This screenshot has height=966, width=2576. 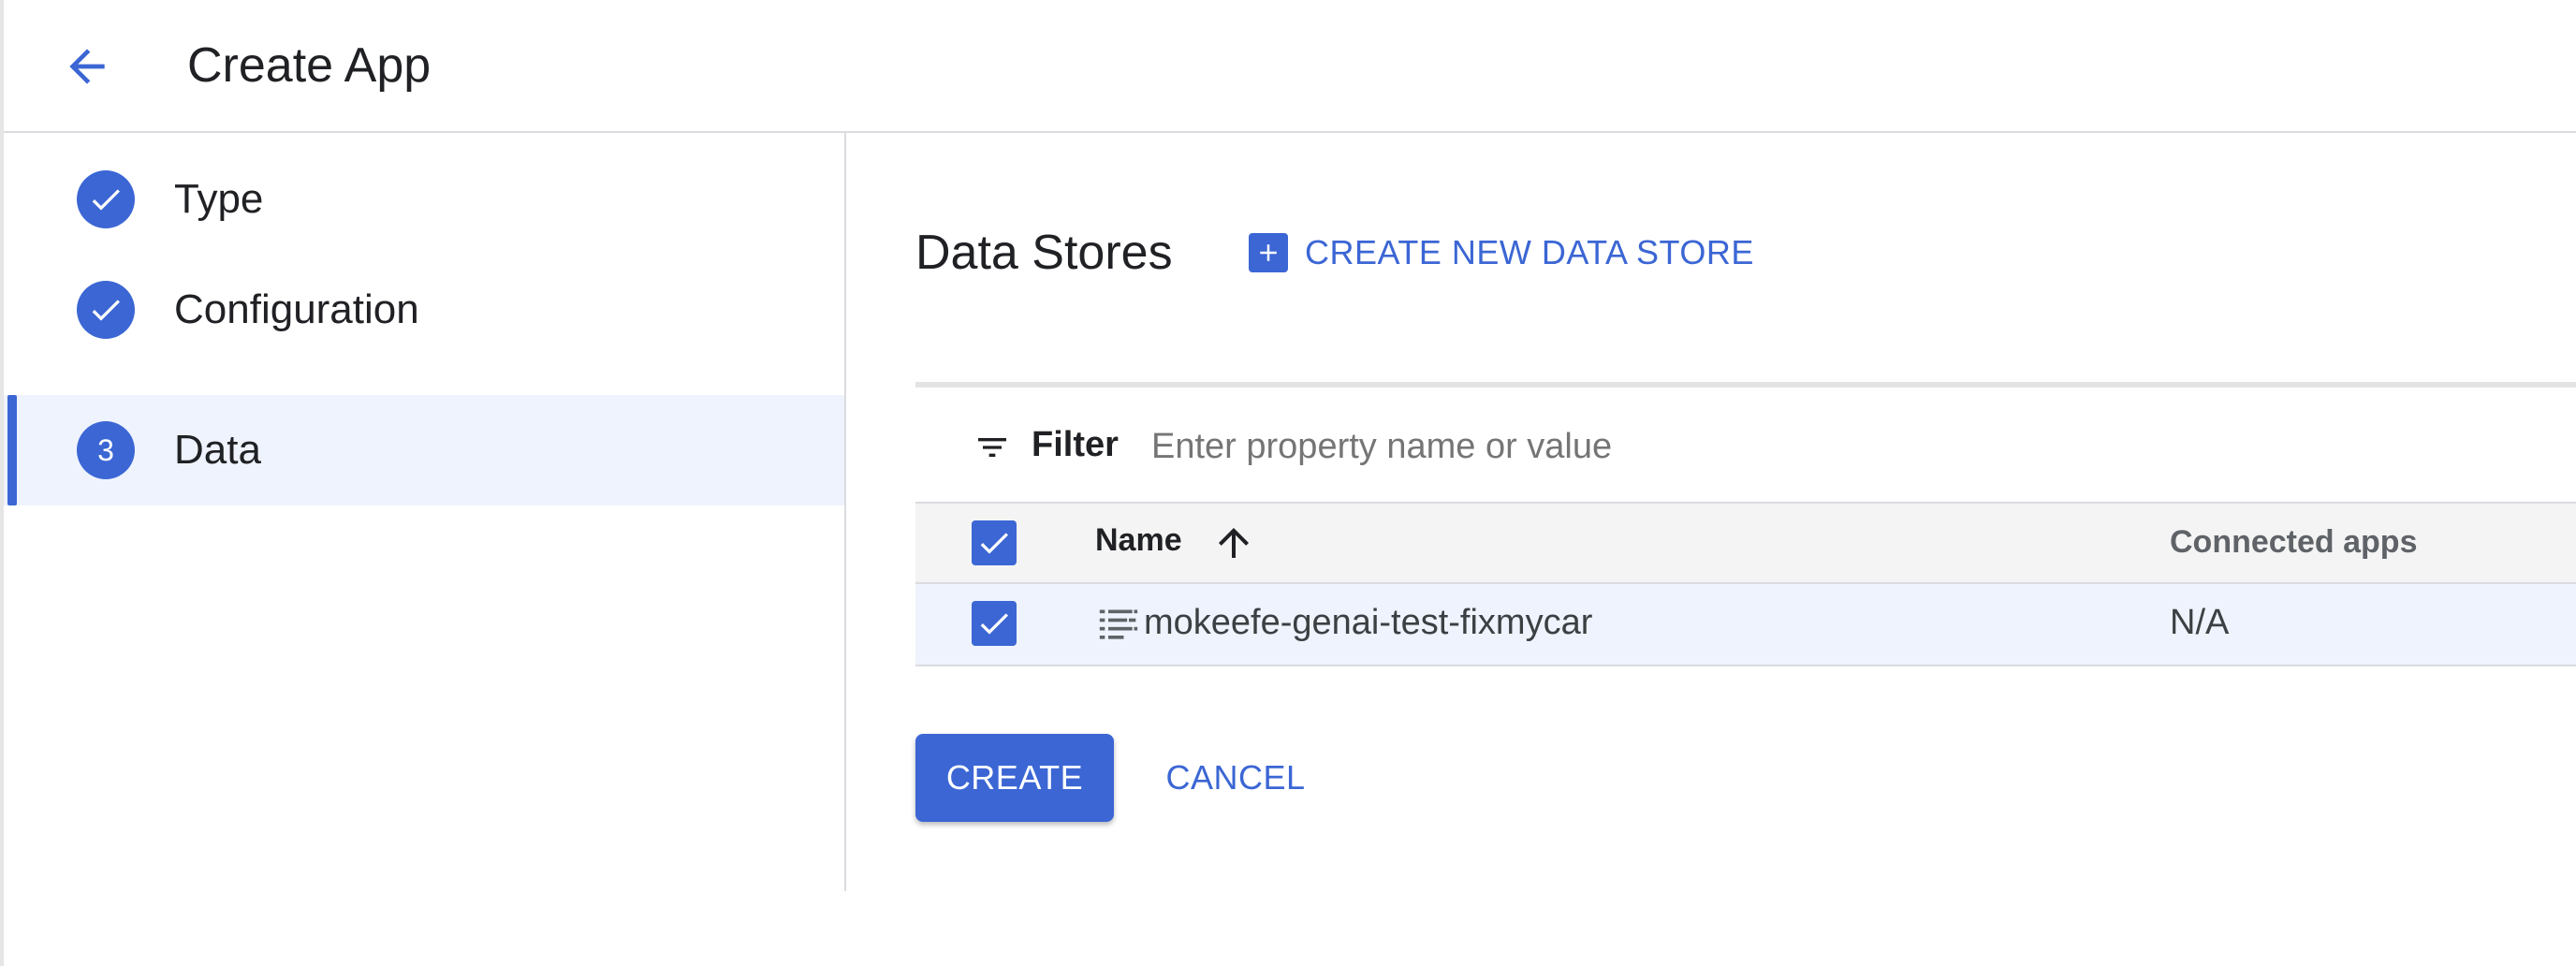 I want to click on select-all-checkbox, so click(x=994, y=542).